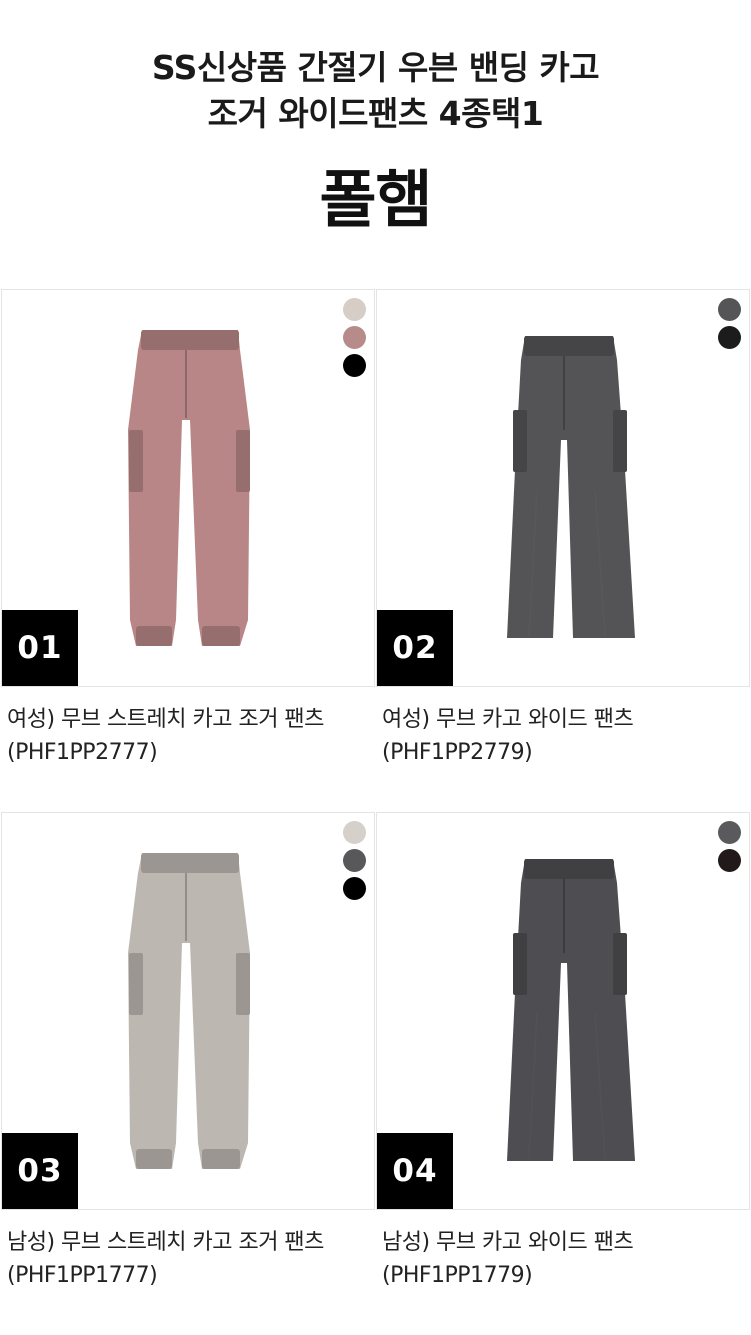 This screenshot has height=1335, width=751. What do you see at coordinates (508, 736) in the screenshot?
I see `product-caption: 여성) 무브 카고 와이드 팬츠 (PHF1PP2779)` at bounding box center [508, 736].